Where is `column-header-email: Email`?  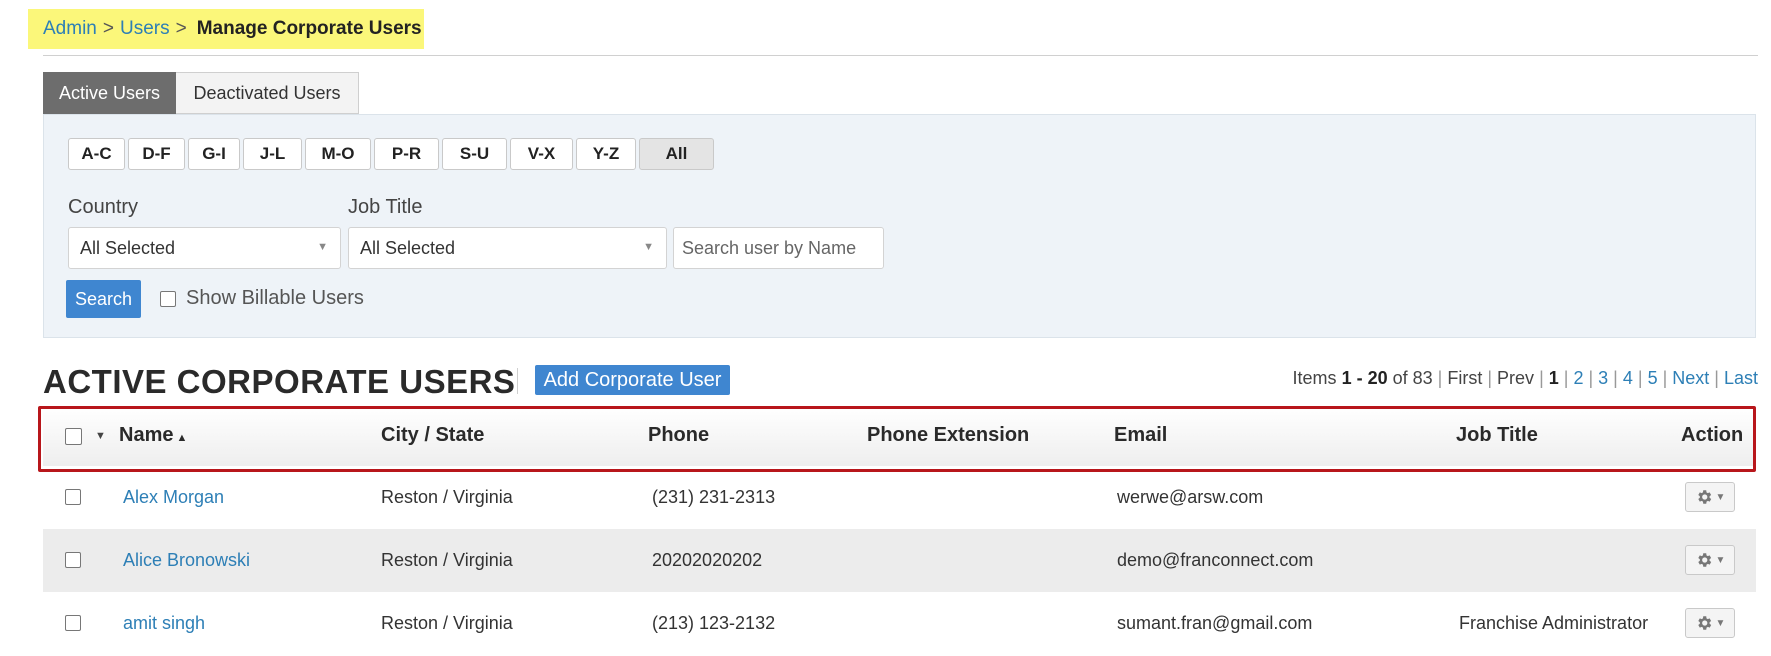 column-header-email: Email is located at coordinates (1140, 435).